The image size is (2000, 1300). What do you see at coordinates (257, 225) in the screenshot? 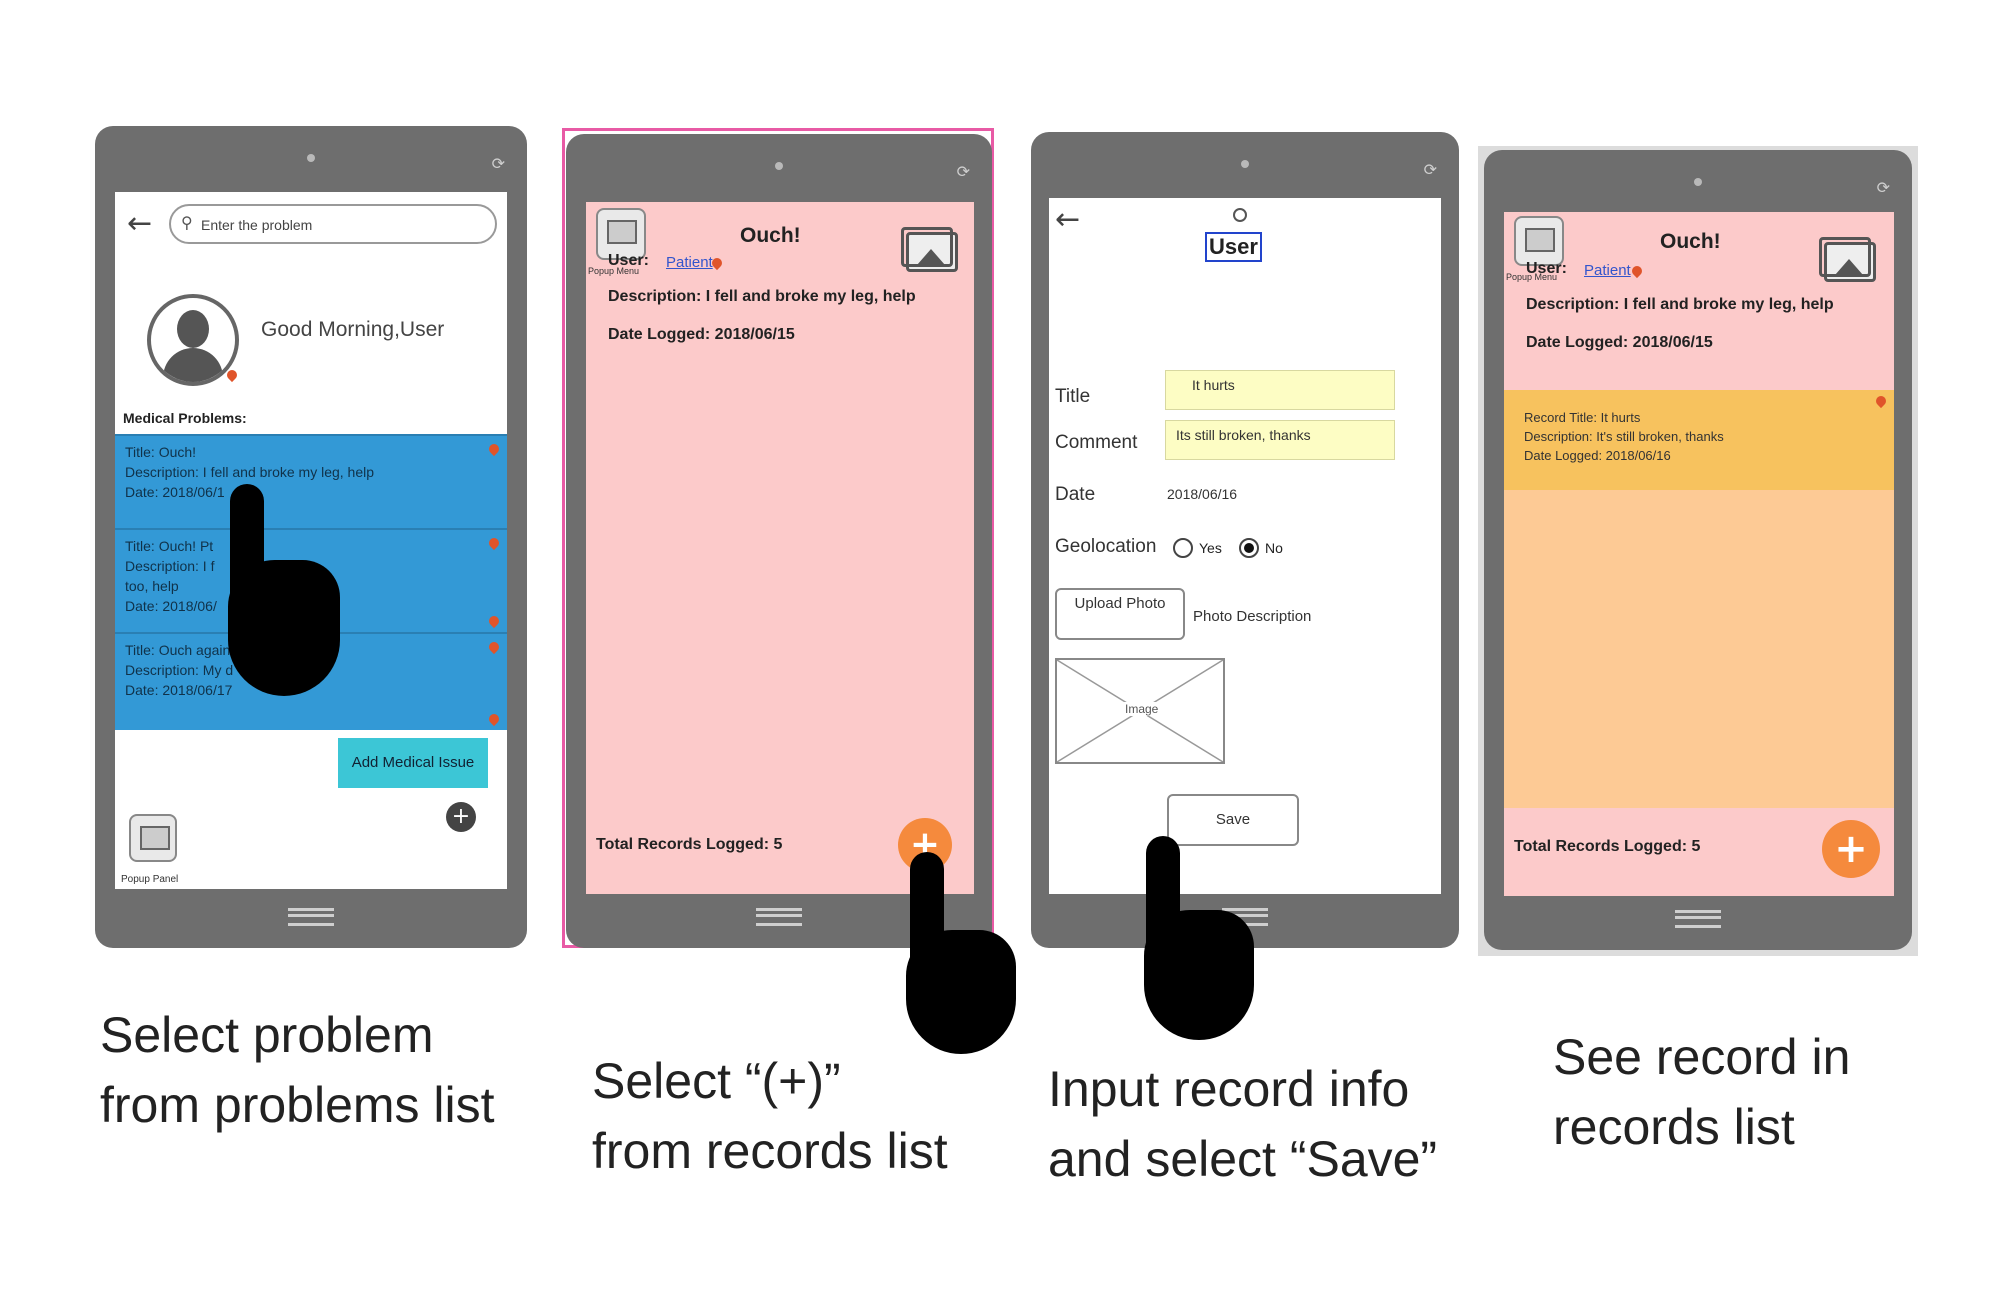
I see `search-placeholder: Enter the problem` at bounding box center [257, 225].